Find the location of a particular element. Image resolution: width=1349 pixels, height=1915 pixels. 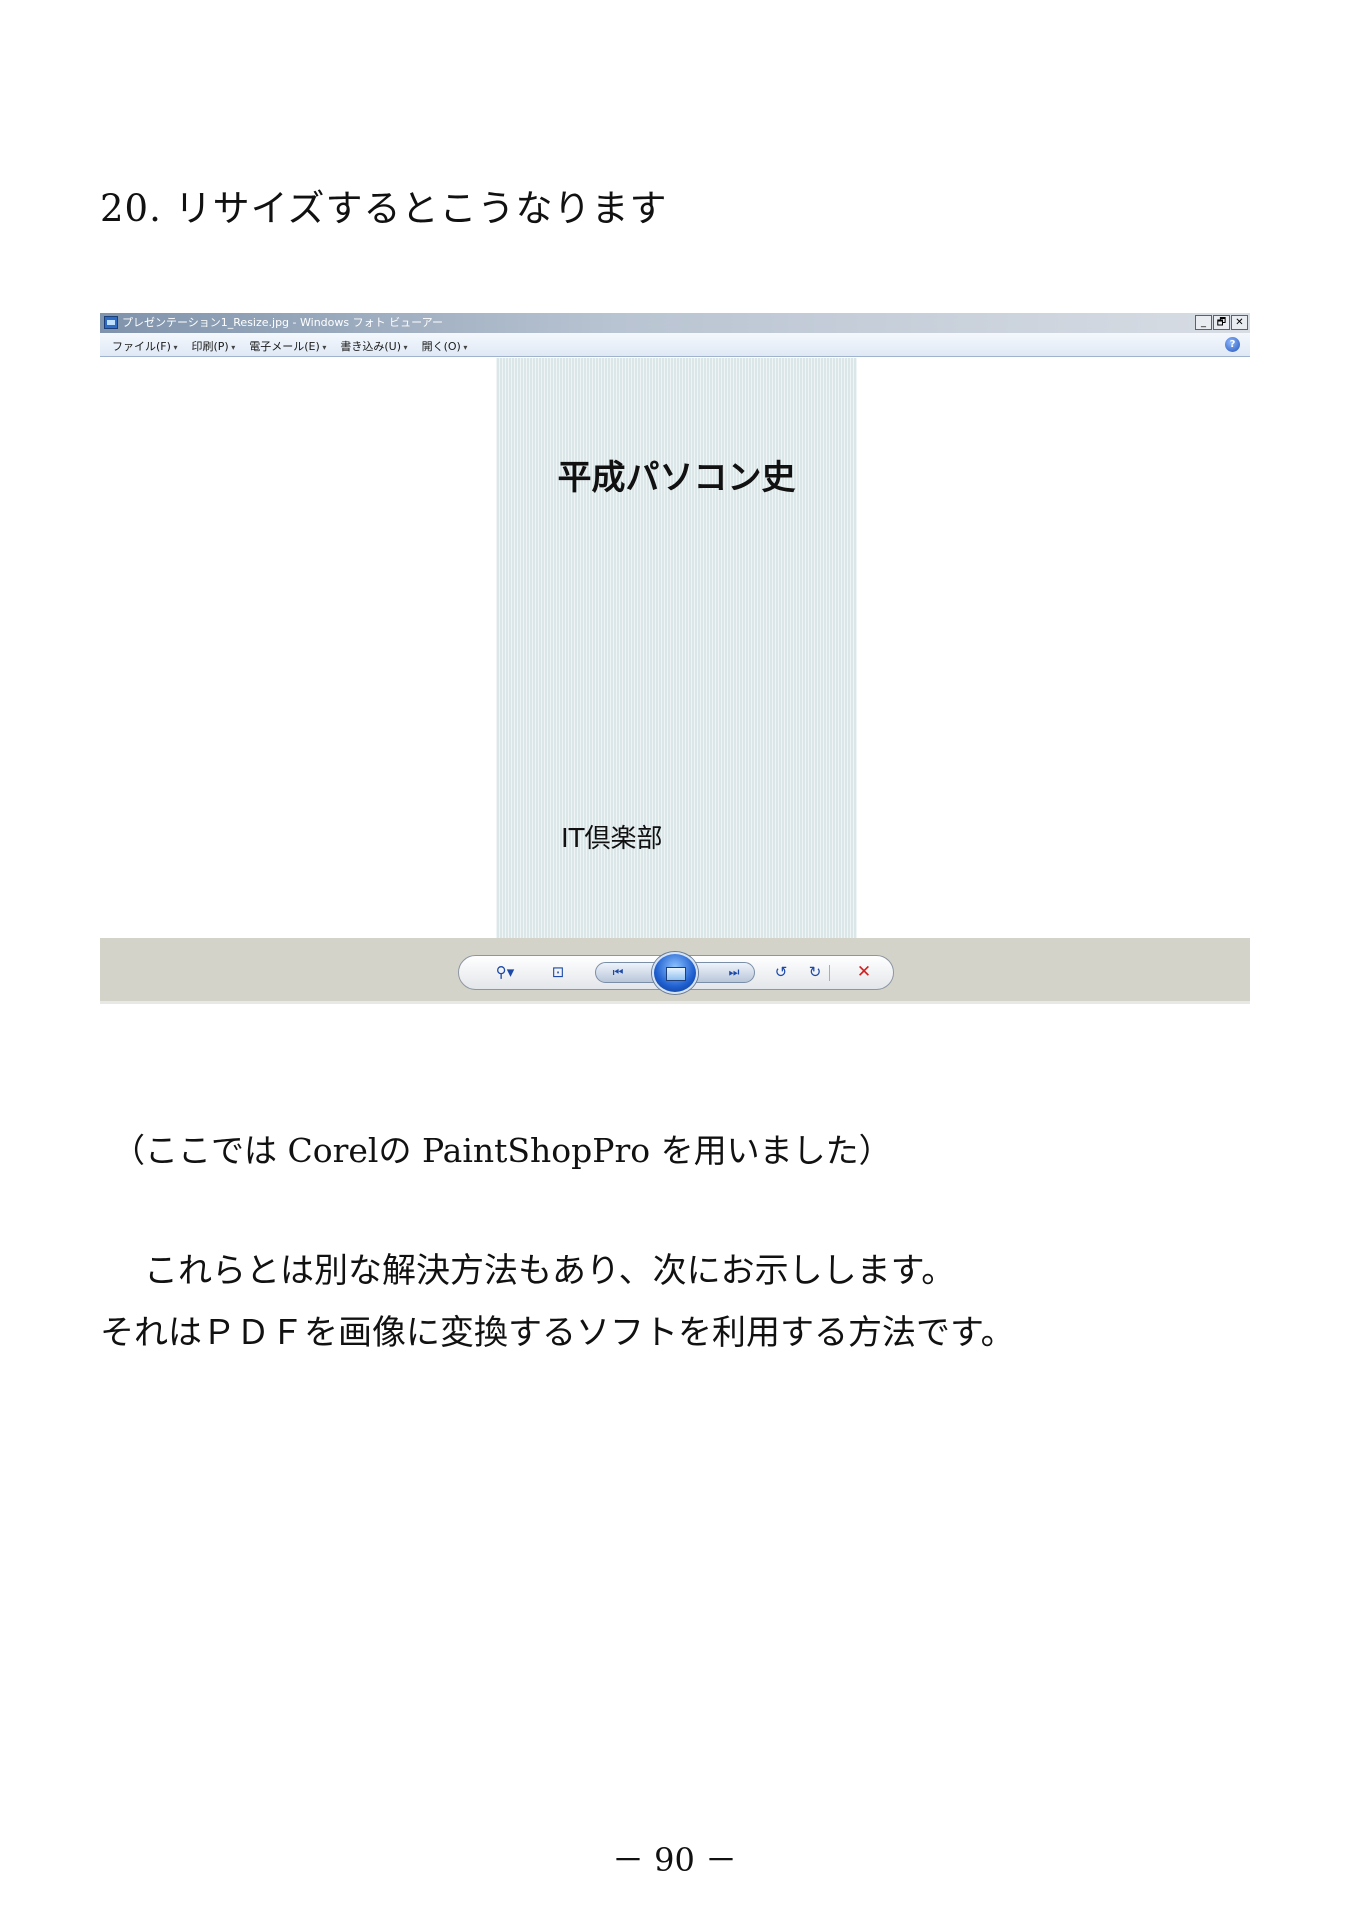

help-icon: ? is located at coordinates (1232, 344).